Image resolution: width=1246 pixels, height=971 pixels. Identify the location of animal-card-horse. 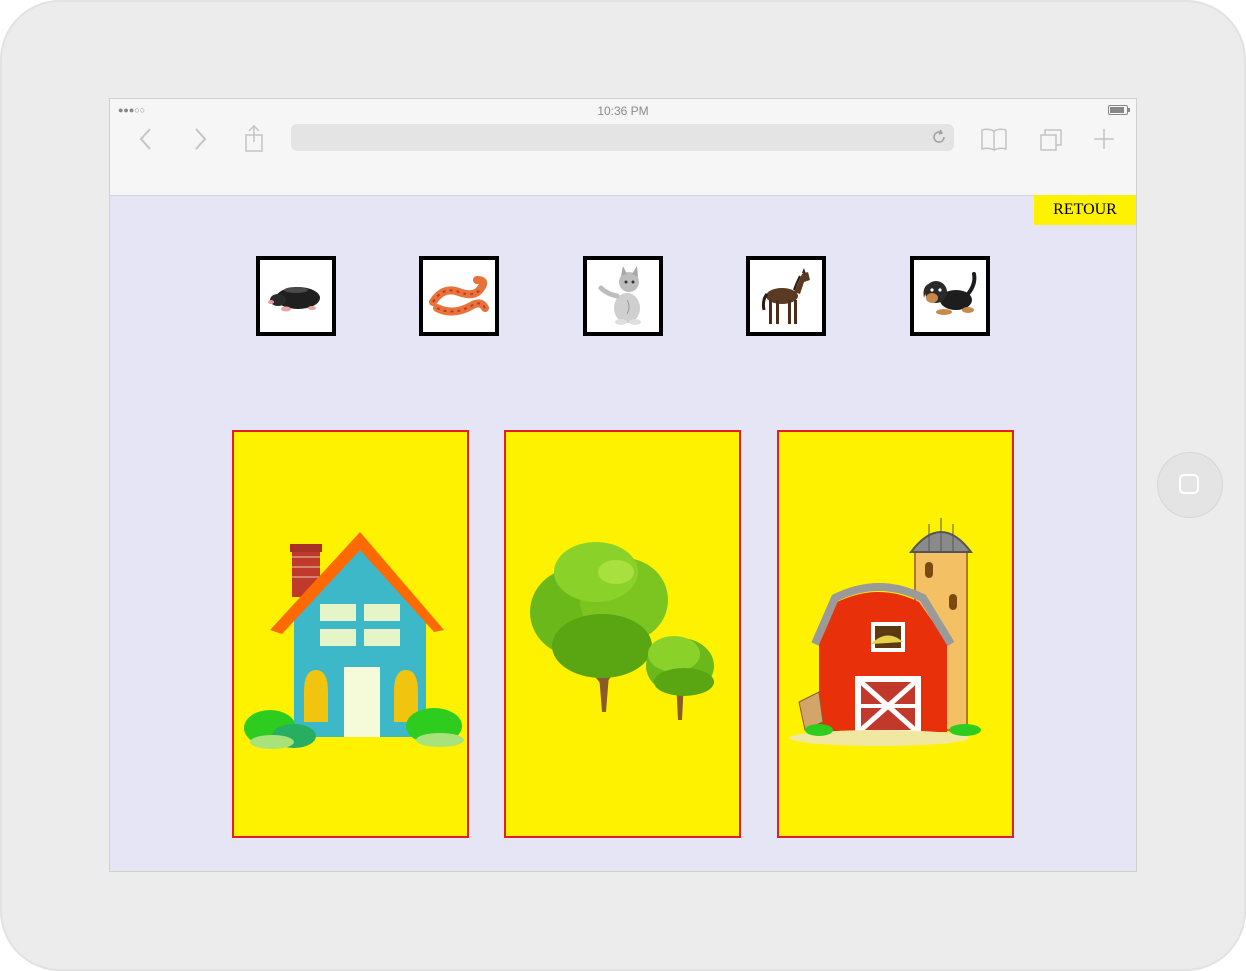
(786, 296).